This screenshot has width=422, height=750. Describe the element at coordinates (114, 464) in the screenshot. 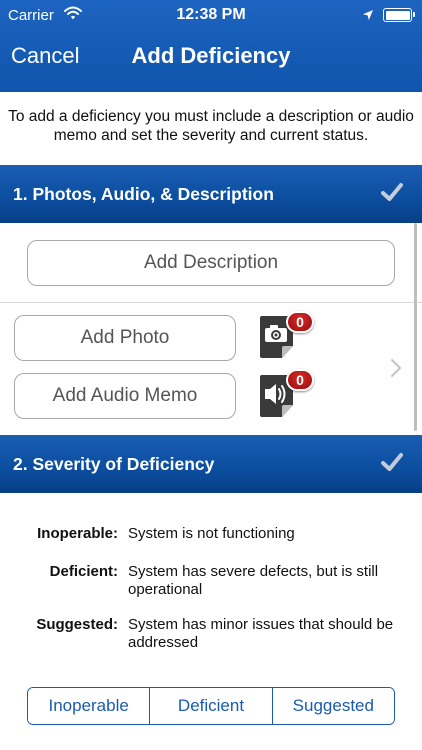

I see `section-severity-title: 2. Severity of Deficiency` at that location.